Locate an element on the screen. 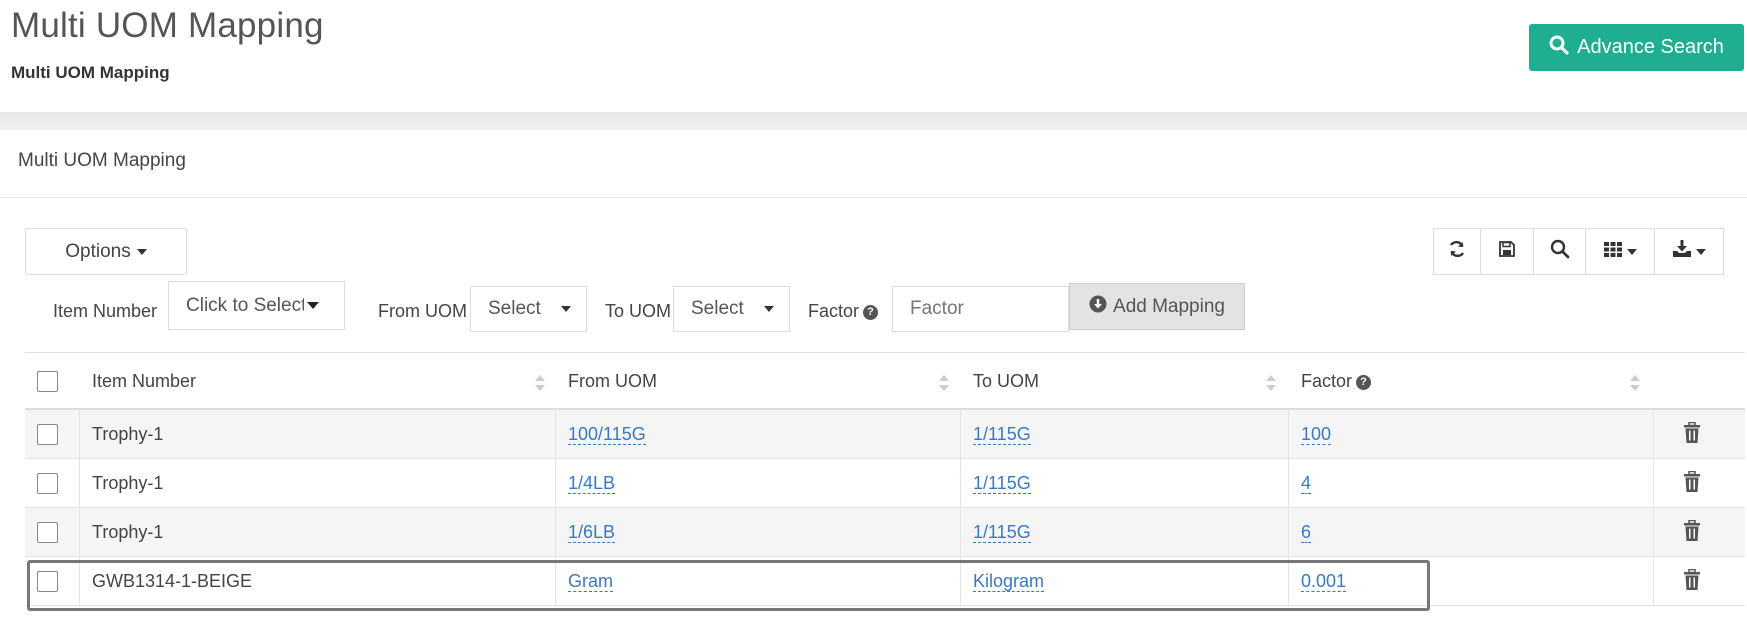  cell-factor: 100 is located at coordinates (1316, 434).